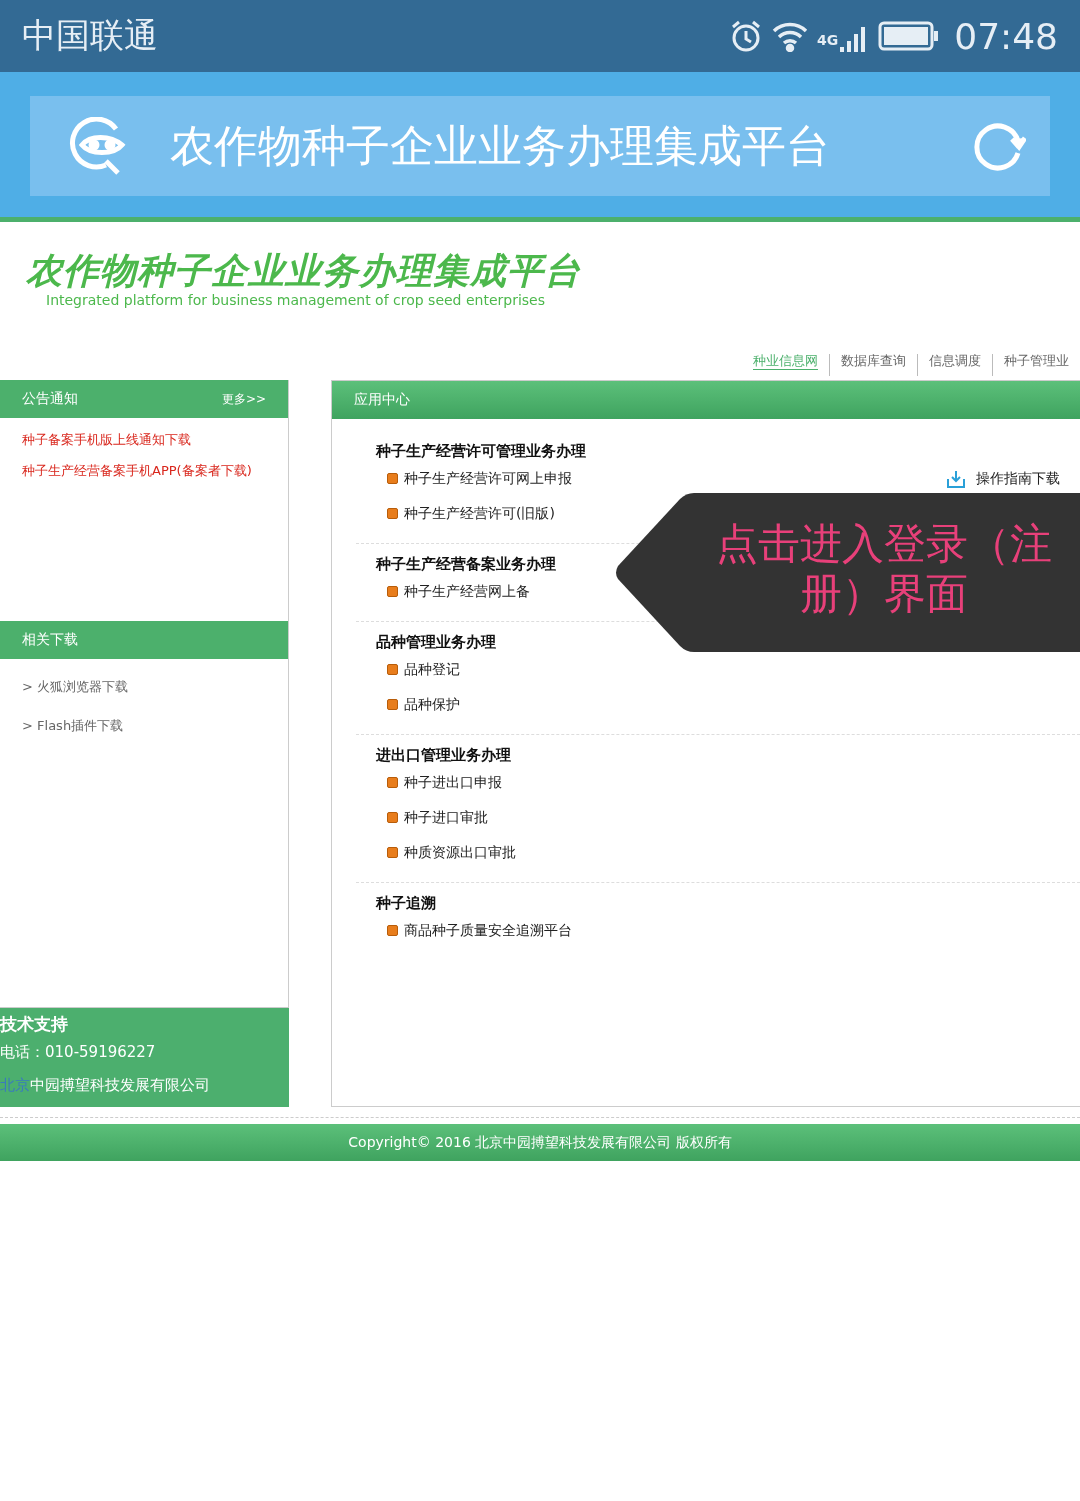 This screenshot has width=1080, height=1501. What do you see at coordinates (706, 400) in the screenshot?
I see `panel-title: 应用中心` at bounding box center [706, 400].